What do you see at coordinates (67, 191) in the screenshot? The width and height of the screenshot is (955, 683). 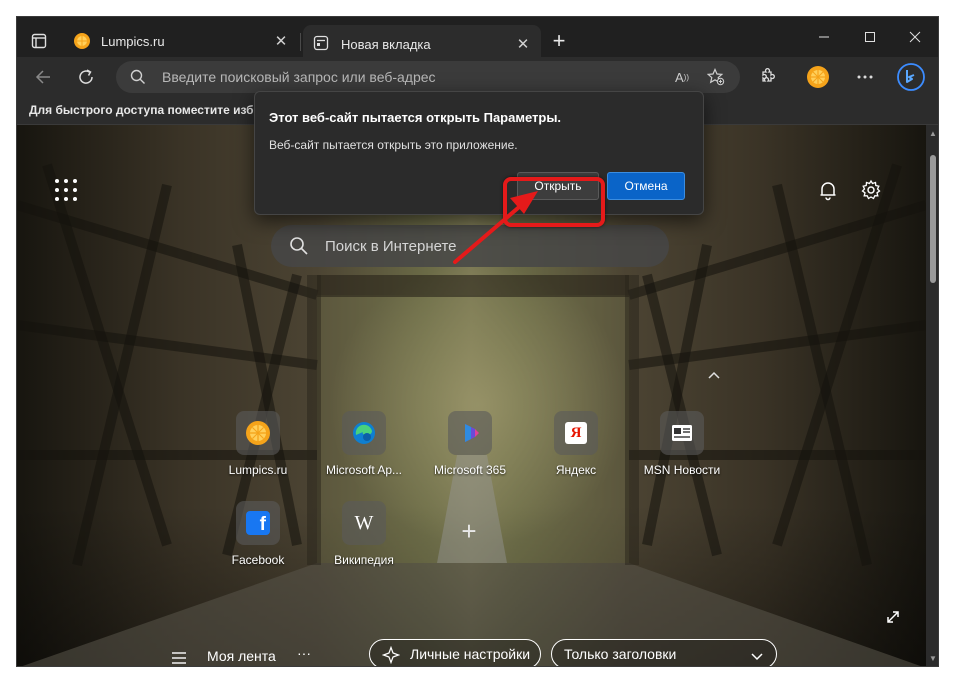 I see `apps-grid-icon` at bounding box center [67, 191].